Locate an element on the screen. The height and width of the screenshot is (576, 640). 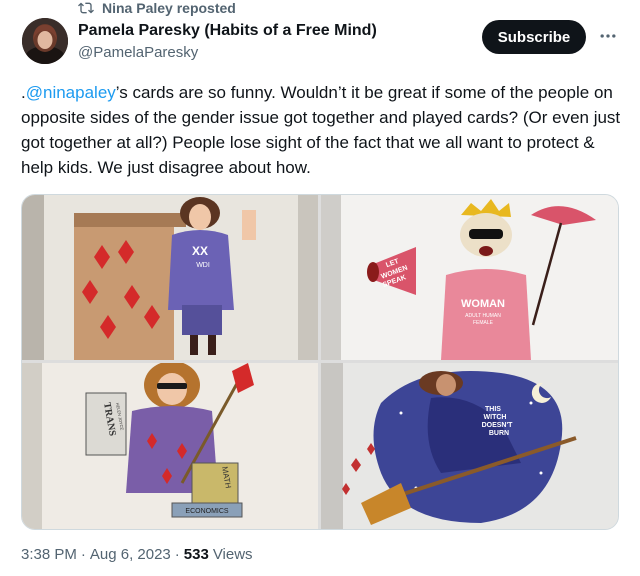
tweet-meta: 3:38 PM · Aug 6, 2023 · 533 Views is located at coordinates (137, 554).